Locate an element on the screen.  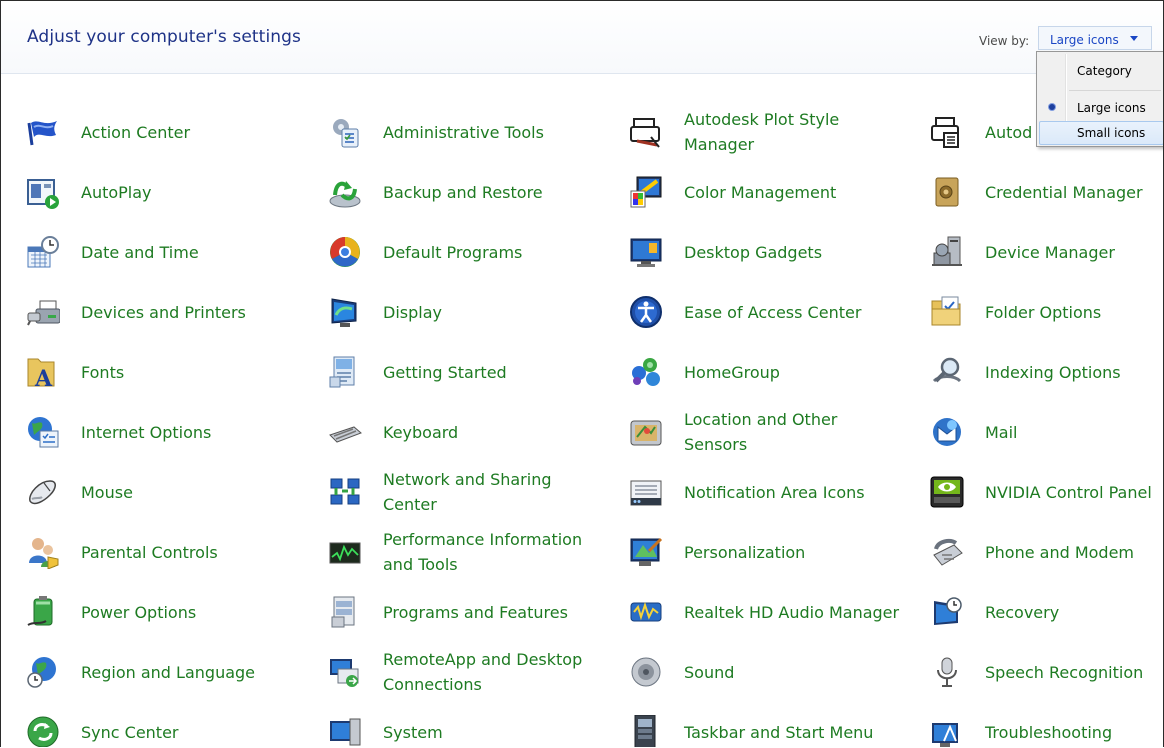
clock-calendar-icon is located at coordinates (43, 252).